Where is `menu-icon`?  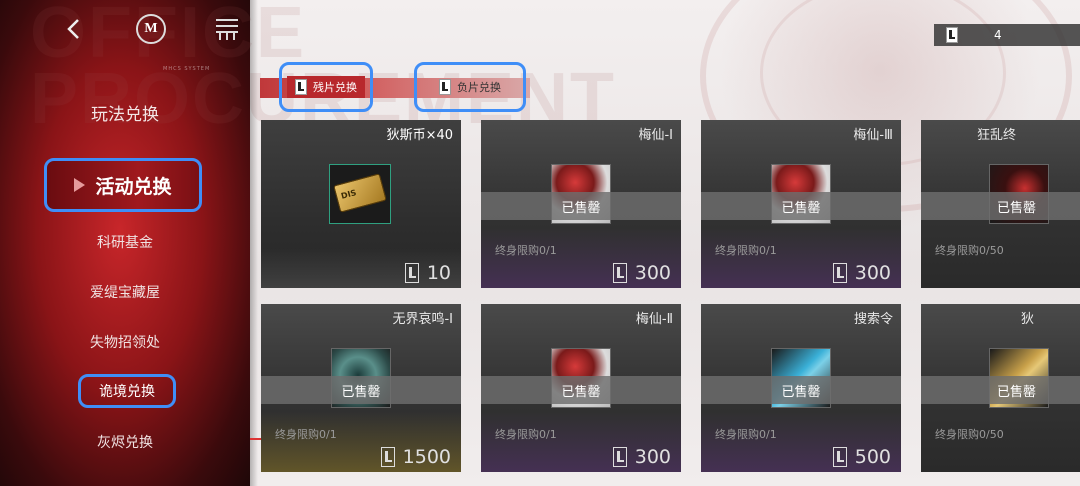 menu-icon is located at coordinates (227, 29).